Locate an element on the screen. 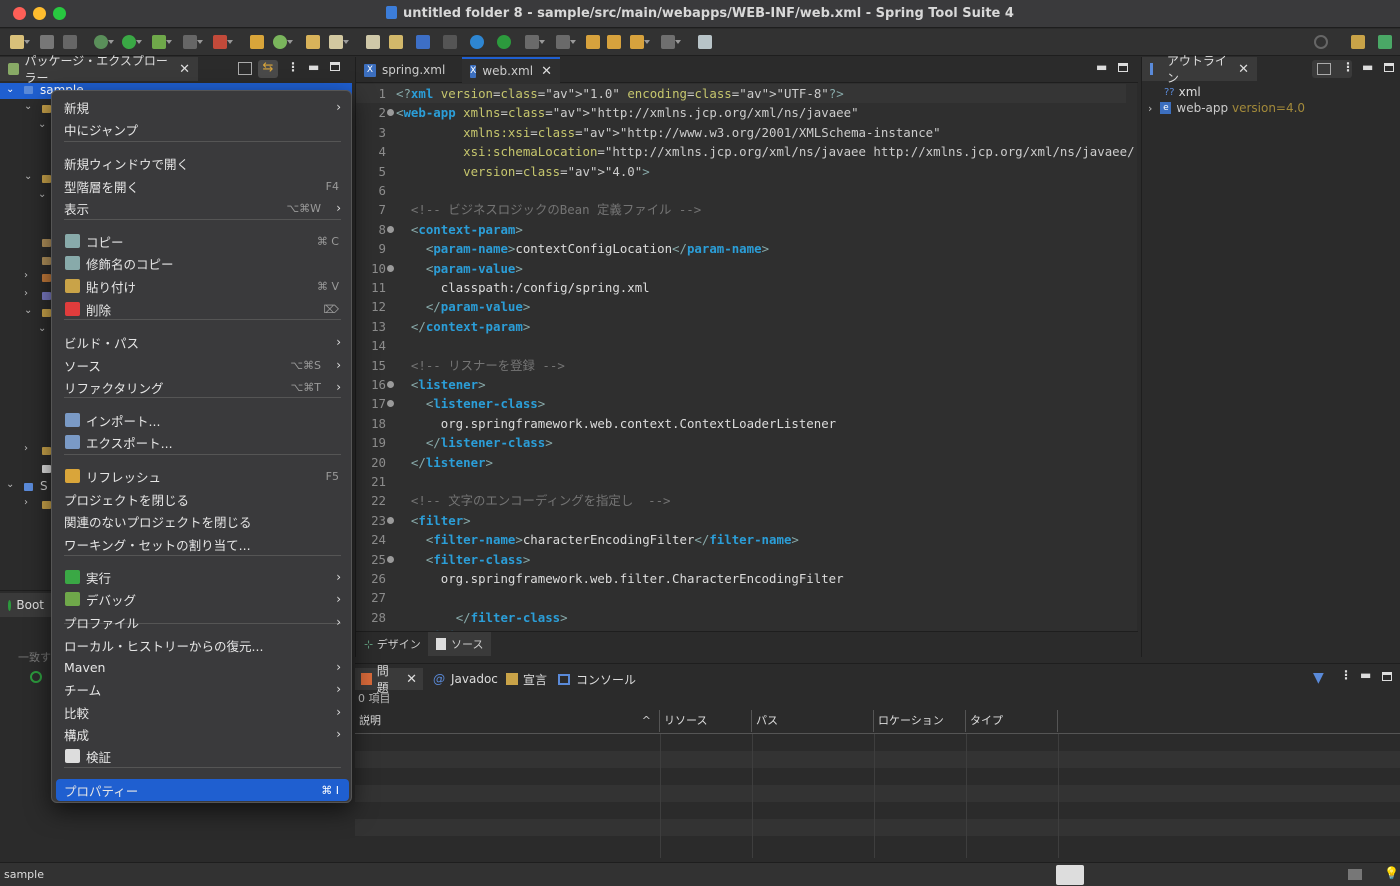  code-line: 14 is located at coordinates (741, 345).